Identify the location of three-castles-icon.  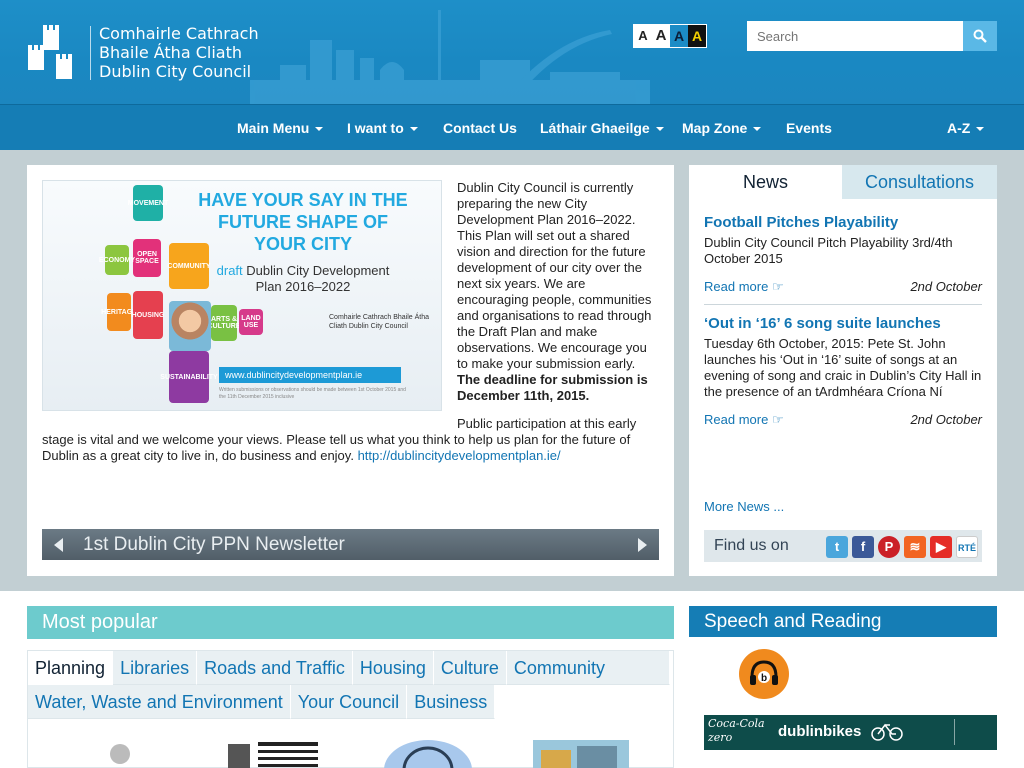
(51, 52).